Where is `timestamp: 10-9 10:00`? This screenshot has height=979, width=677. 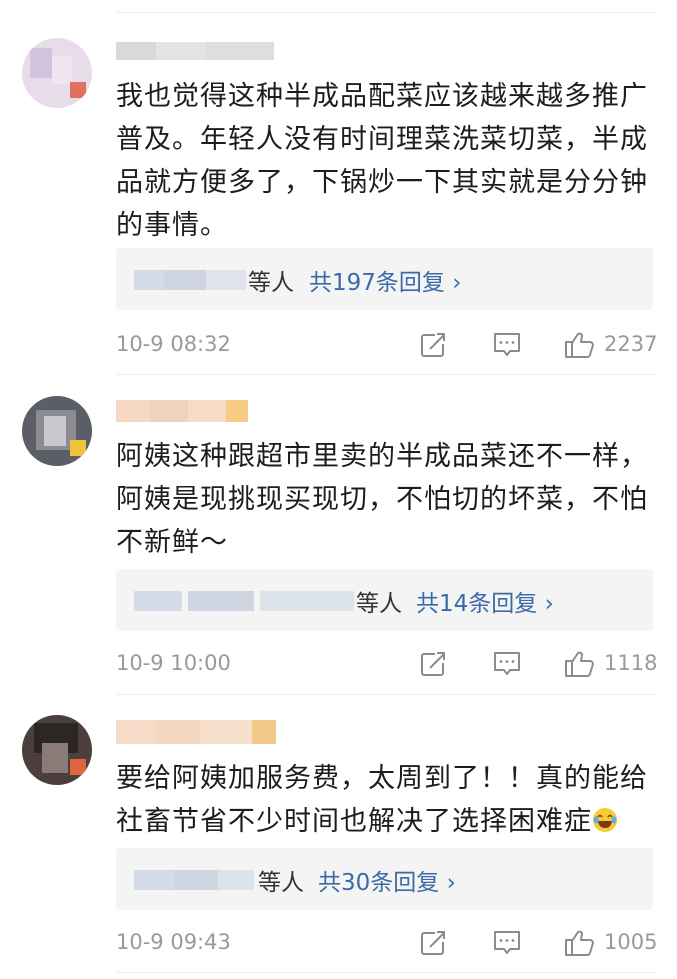
timestamp: 10-9 10:00 is located at coordinates (173, 663).